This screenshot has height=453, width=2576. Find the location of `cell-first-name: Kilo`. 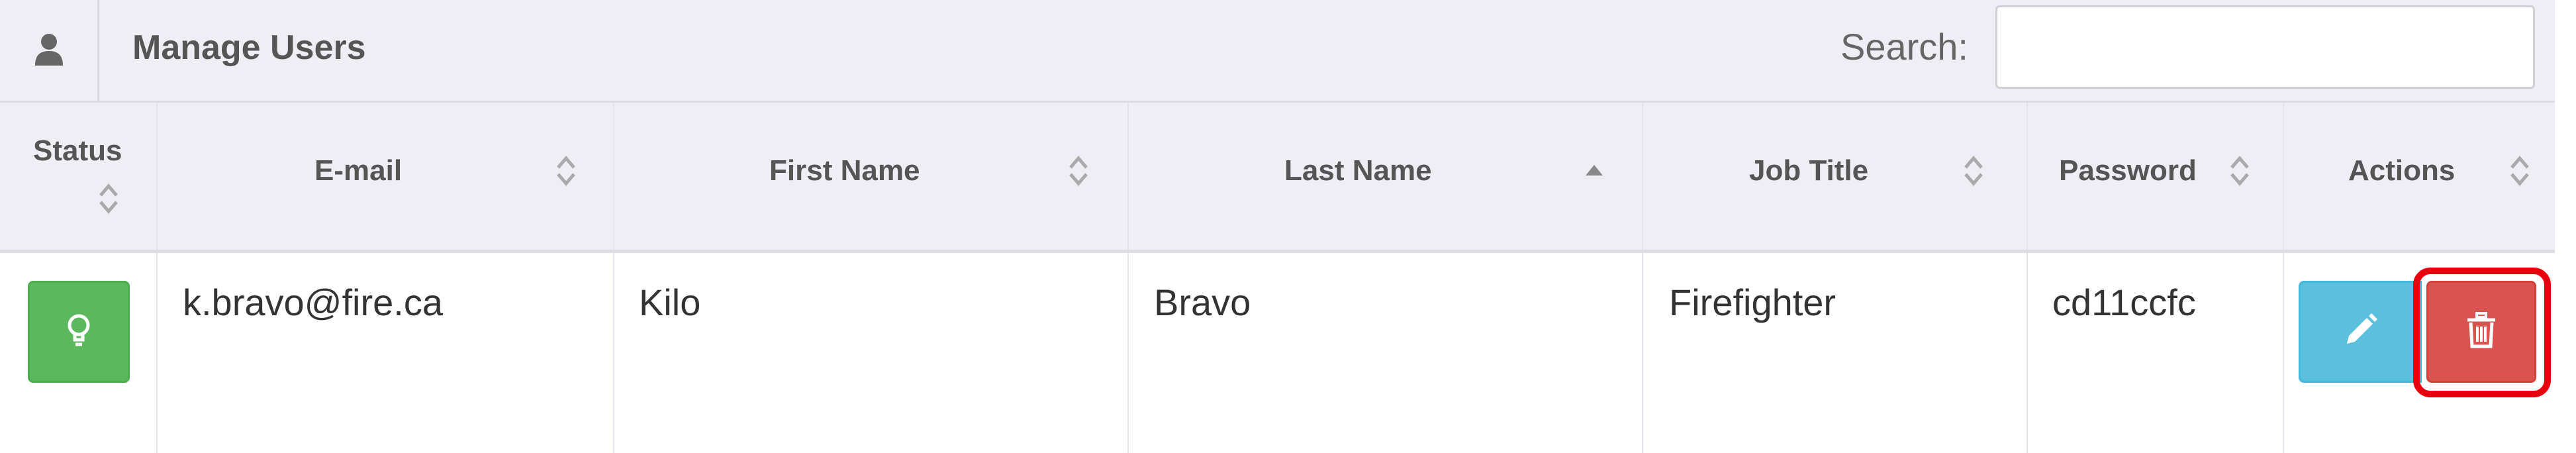

cell-first-name: Kilo is located at coordinates (871, 353).